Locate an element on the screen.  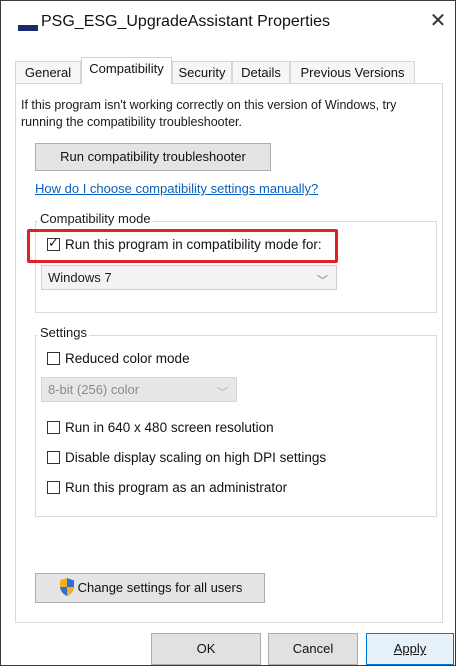
apply-label: Apply is located at coordinates (410, 648).